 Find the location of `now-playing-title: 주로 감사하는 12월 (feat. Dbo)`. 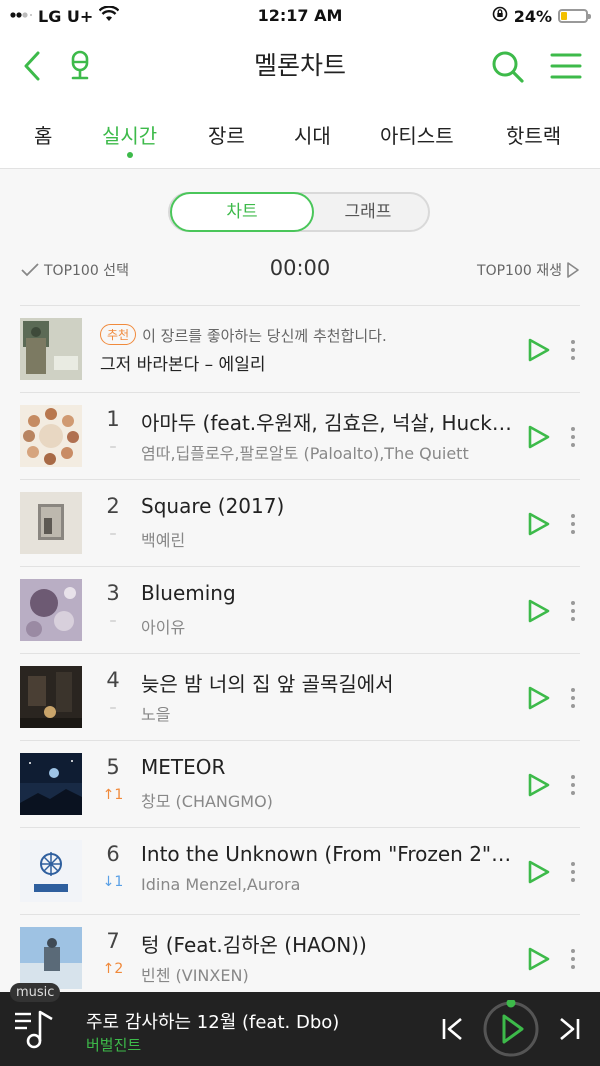

now-playing-title: 주로 감사하는 12월 (feat. Dbo) is located at coordinates (213, 1022).